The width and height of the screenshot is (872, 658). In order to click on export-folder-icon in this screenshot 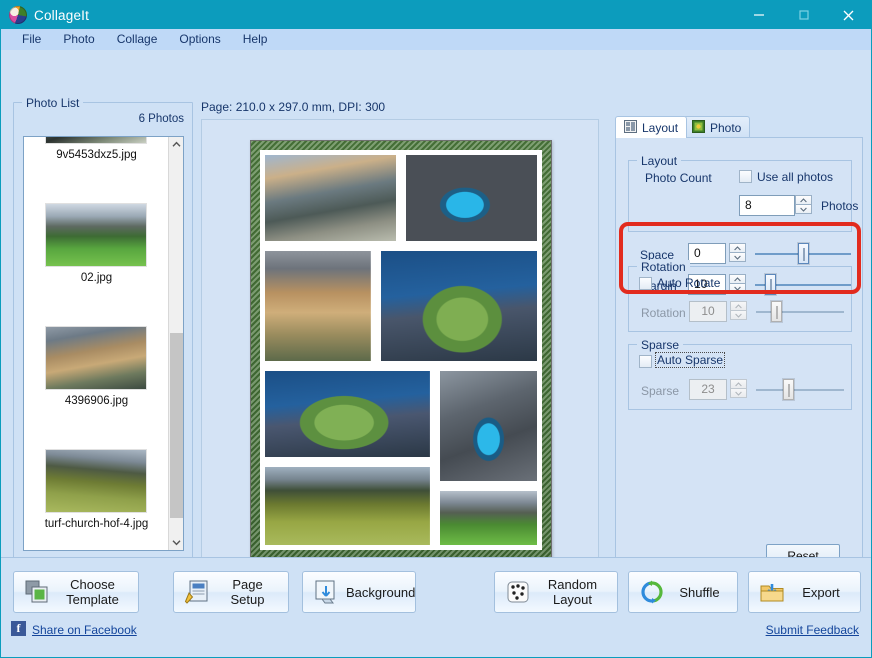, I will do `click(772, 592)`.